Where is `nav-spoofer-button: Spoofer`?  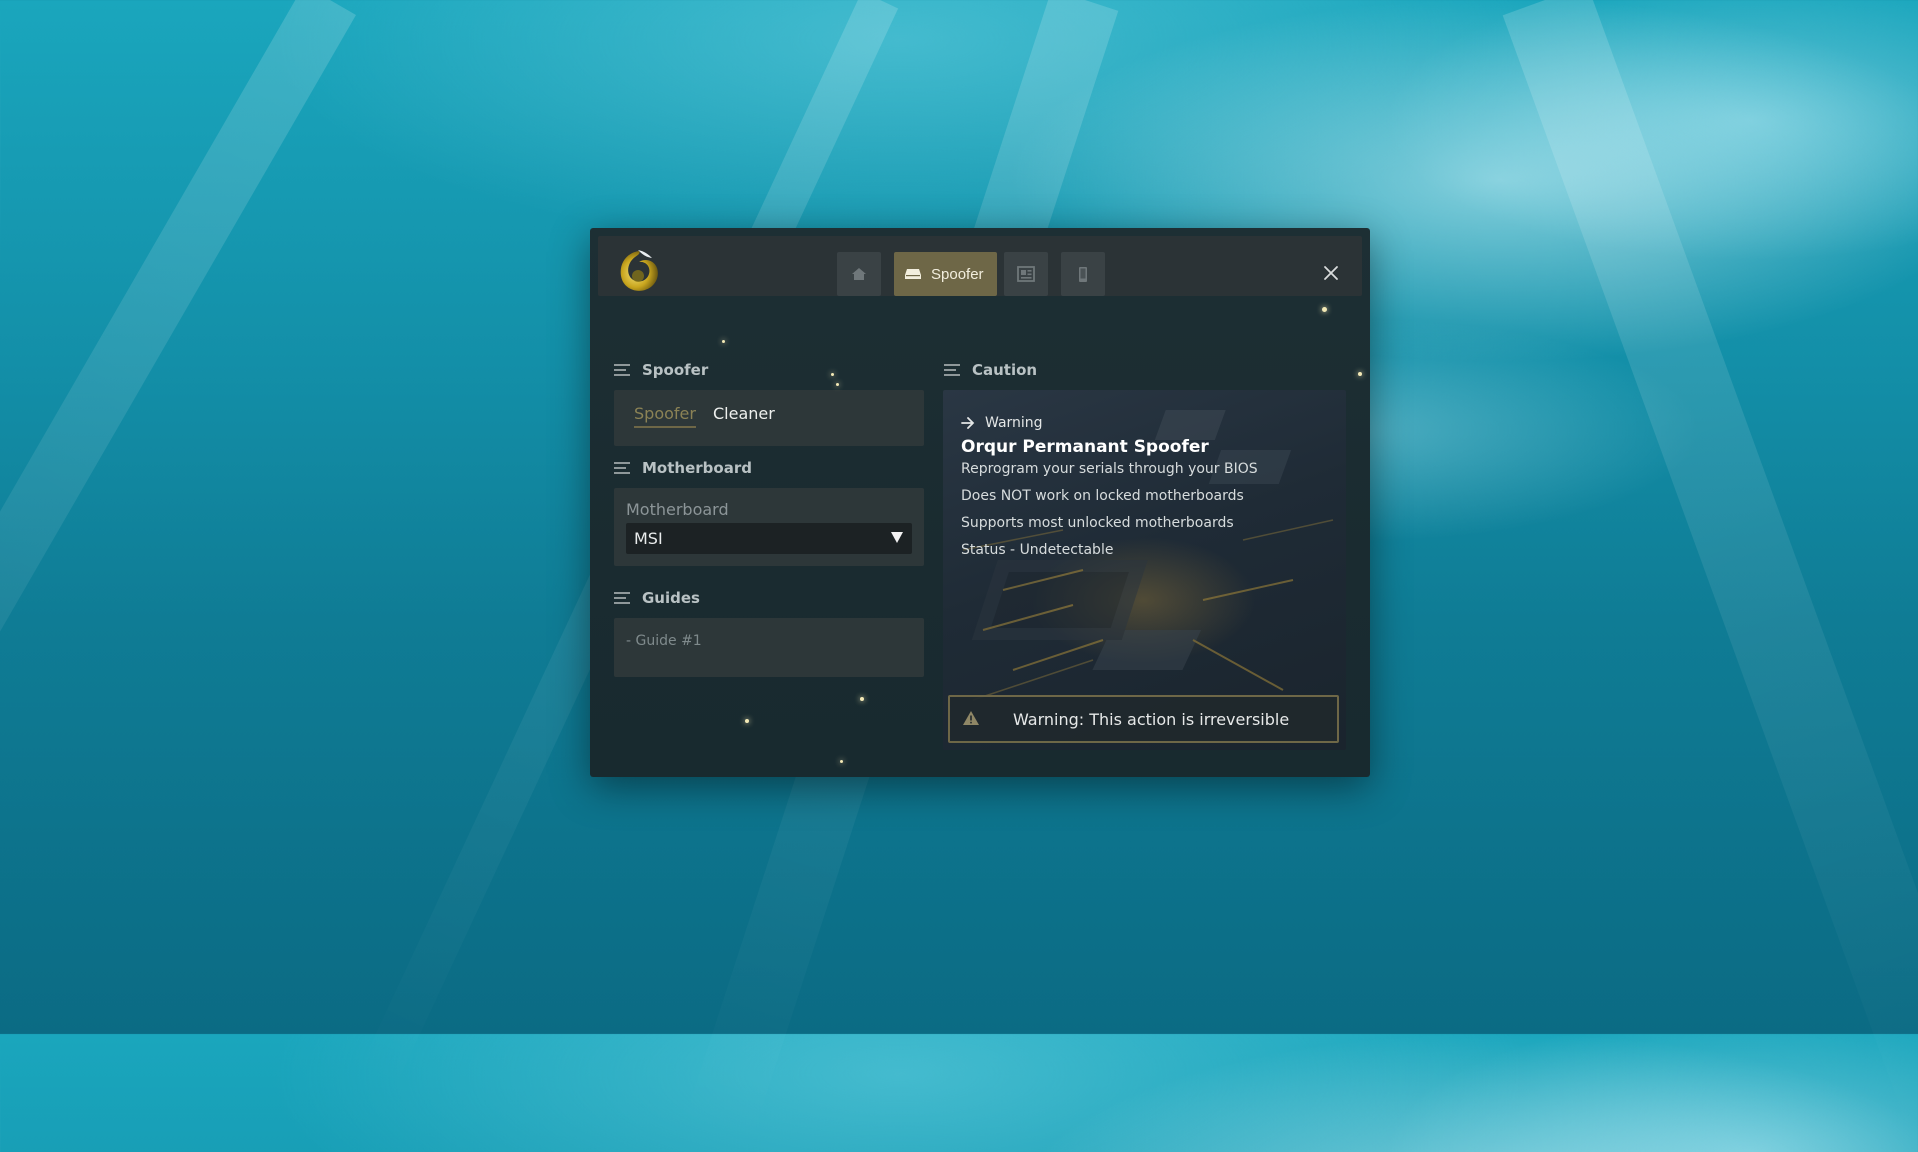 nav-spoofer-button: Spoofer is located at coordinates (945, 274).